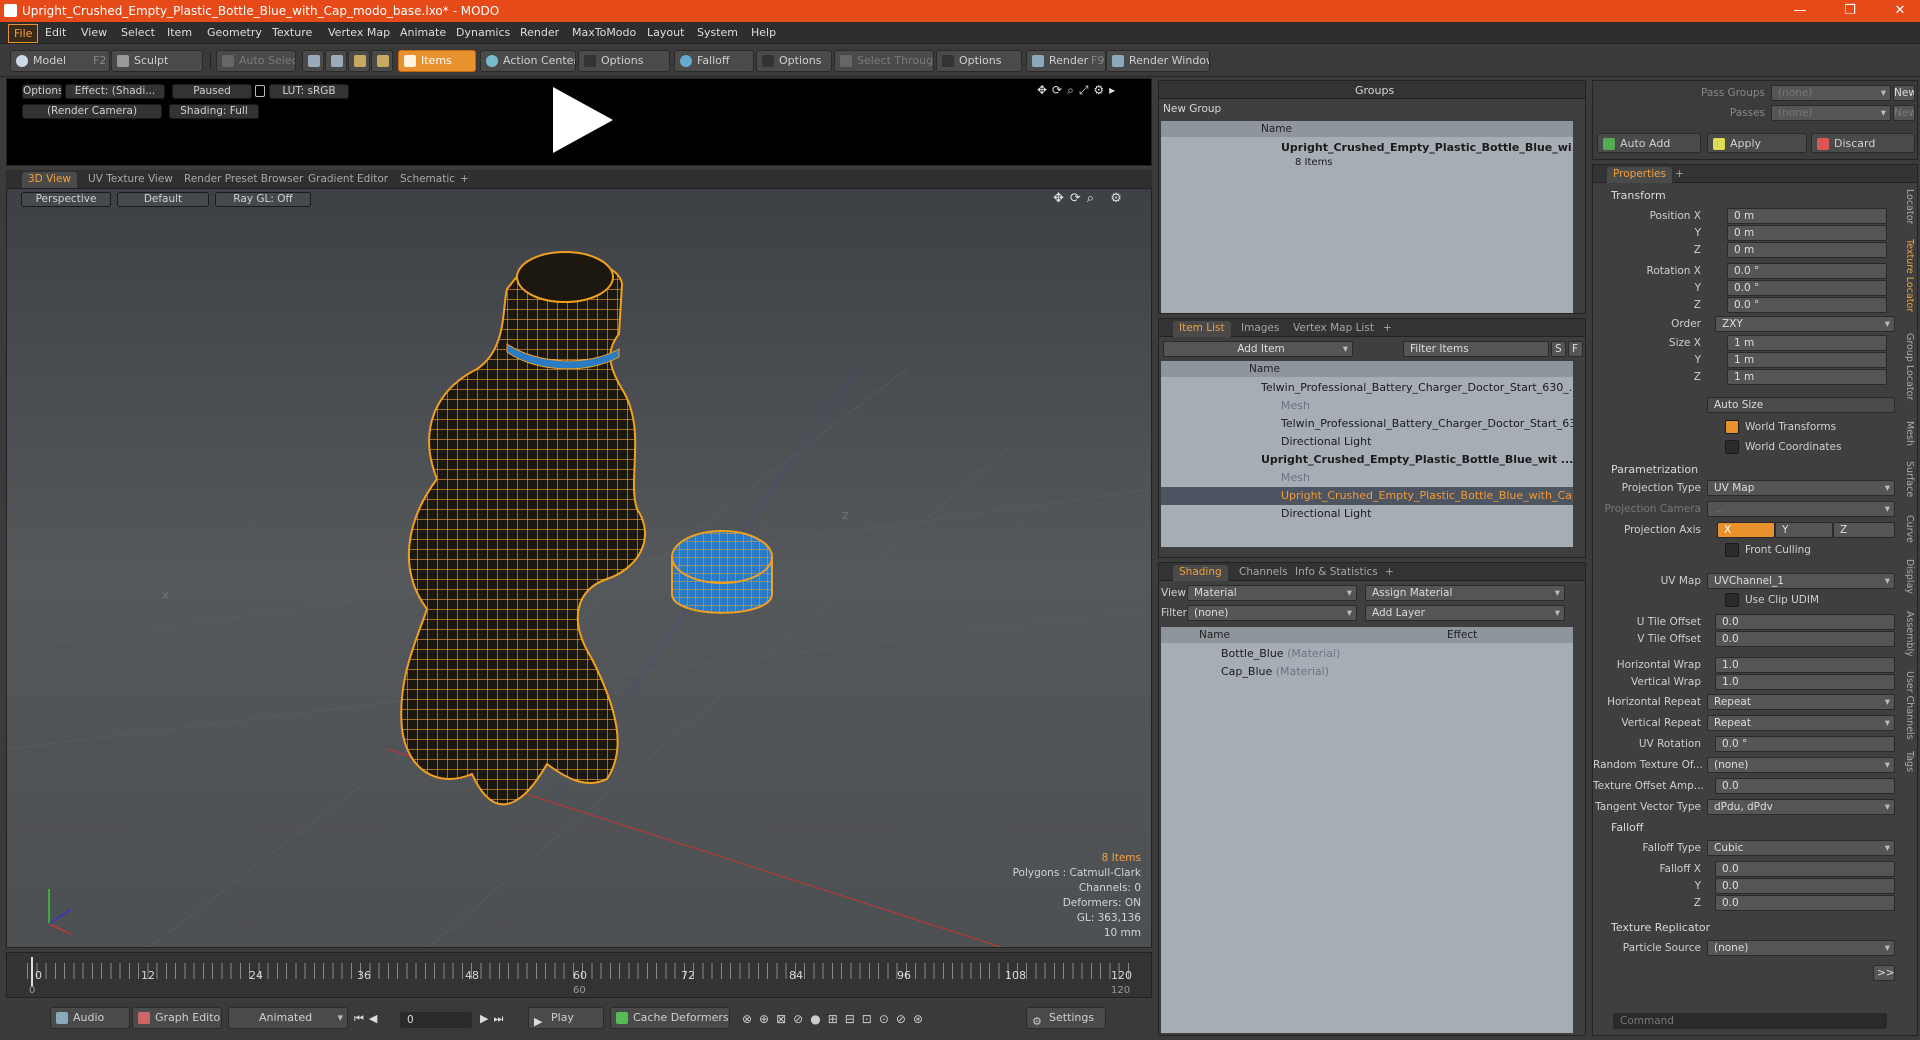 The image size is (1920, 1040). Describe the element at coordinates (309, 91) in the screenshot. I see `lut-dropdown: LUT: sRGB` at that location.